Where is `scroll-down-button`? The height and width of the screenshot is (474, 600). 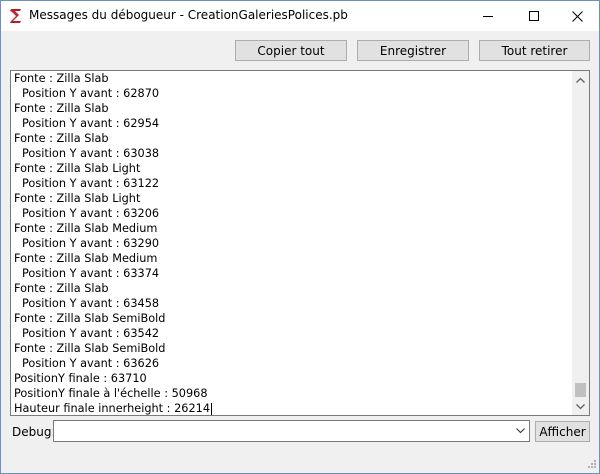
scroll-down-button is located at coordinates (580, 406).